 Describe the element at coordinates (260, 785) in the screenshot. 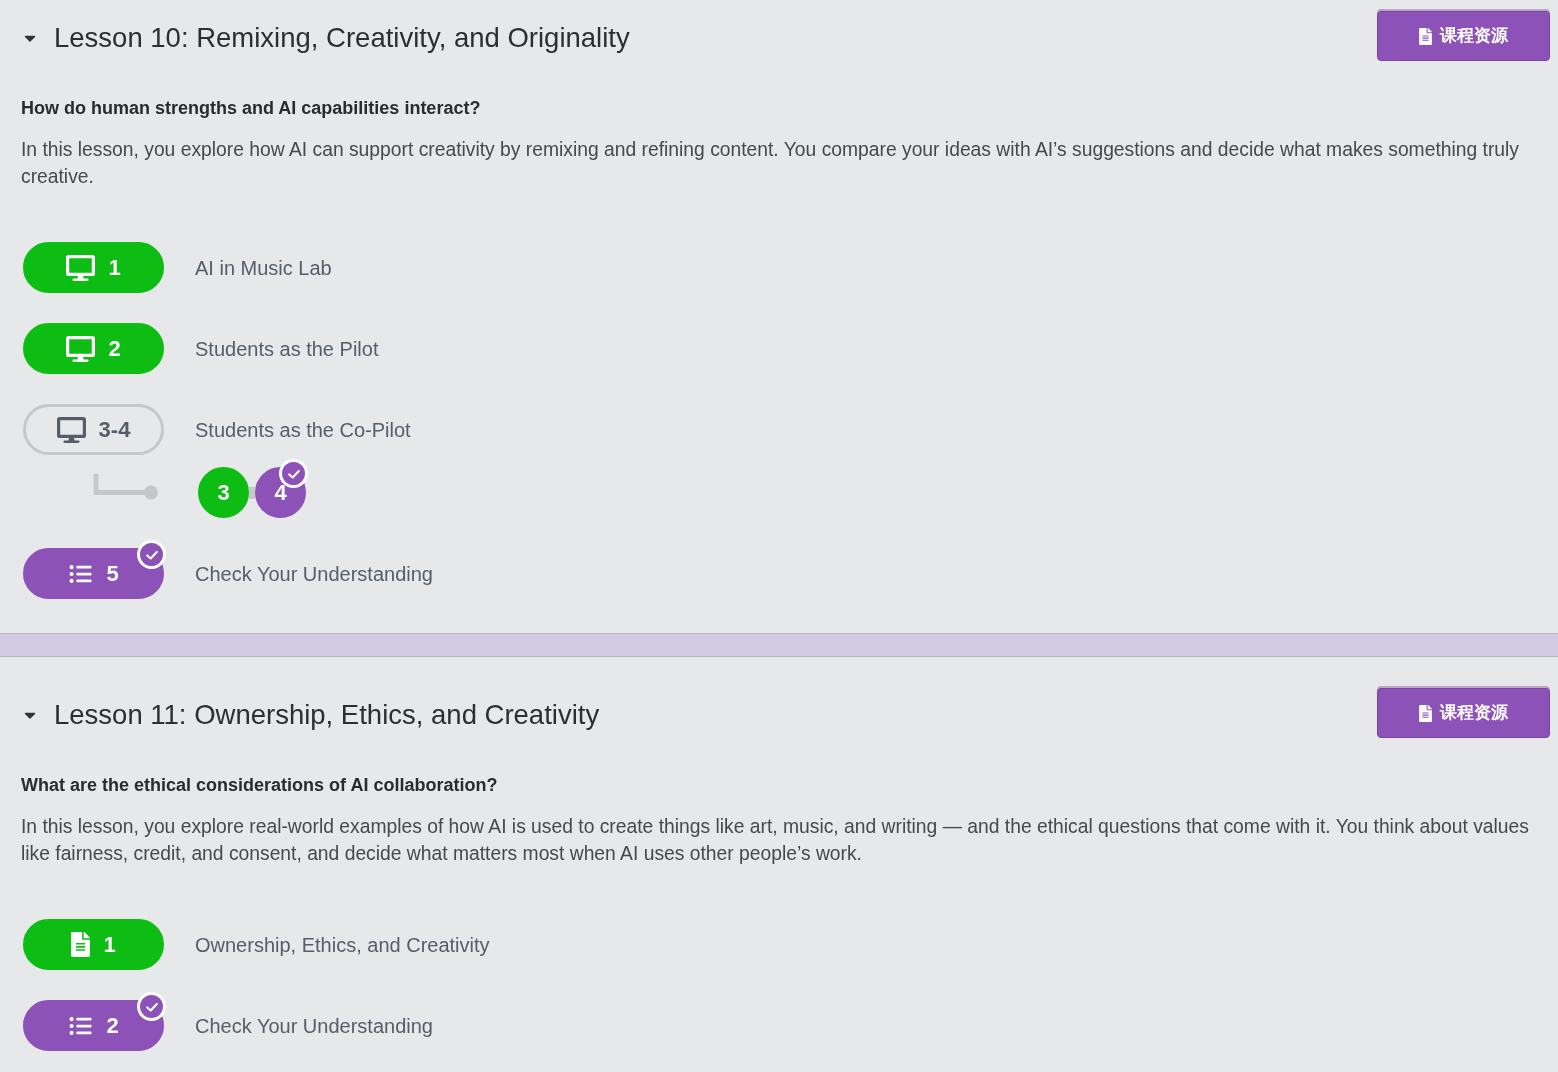

I see `lesson-question: What are the ethical considerations of AI collaboration?` at that location.